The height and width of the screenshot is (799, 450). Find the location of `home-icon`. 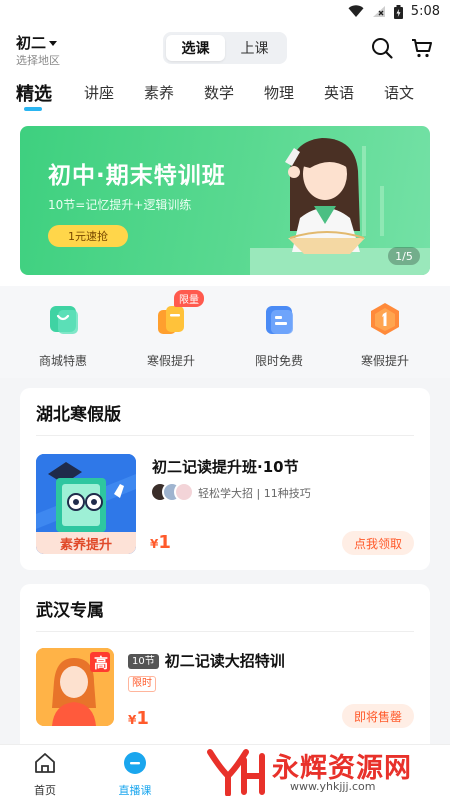

home-icon is located at coordinates (45, 763).